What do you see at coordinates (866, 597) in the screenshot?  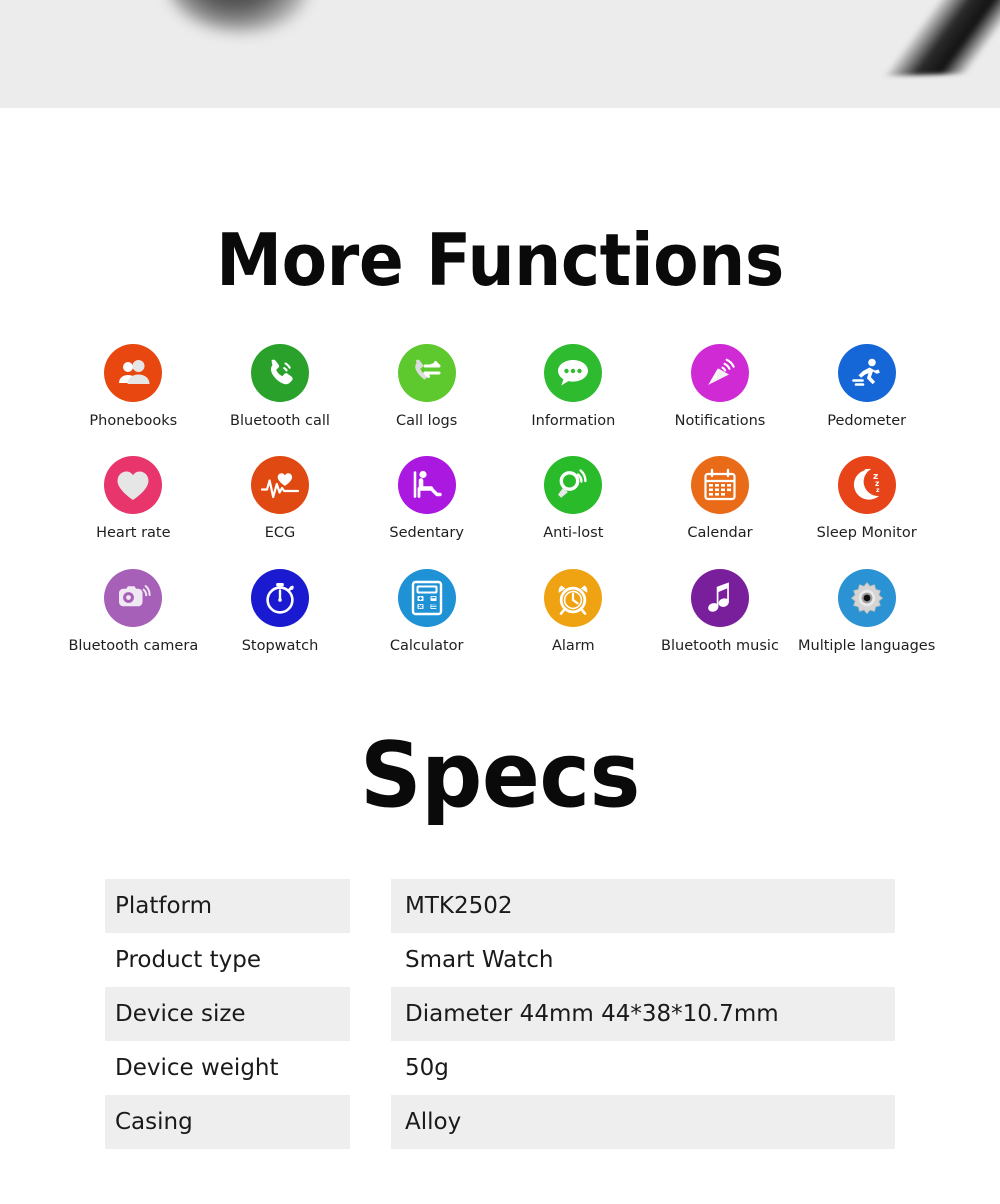 I see `gear-icon` at bounding box center [866, 597].